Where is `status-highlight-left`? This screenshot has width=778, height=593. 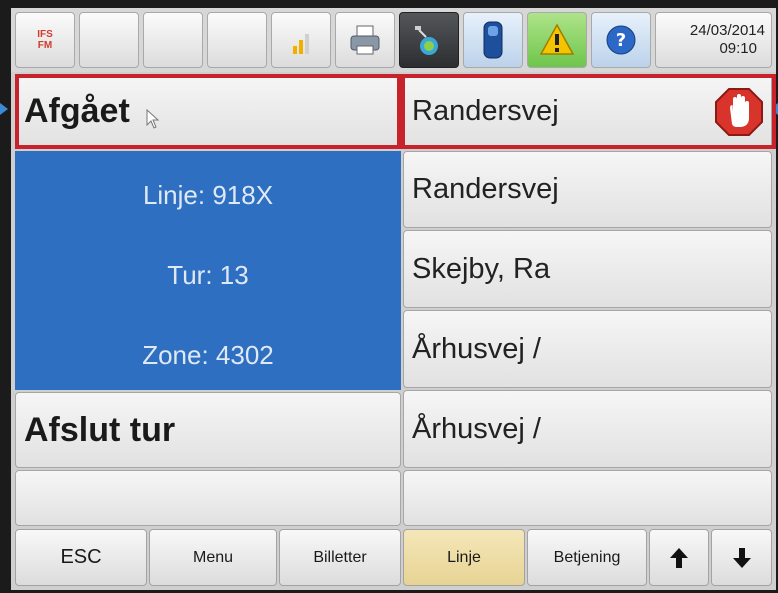
status-highlight-left is located at coordinates (208, 111).